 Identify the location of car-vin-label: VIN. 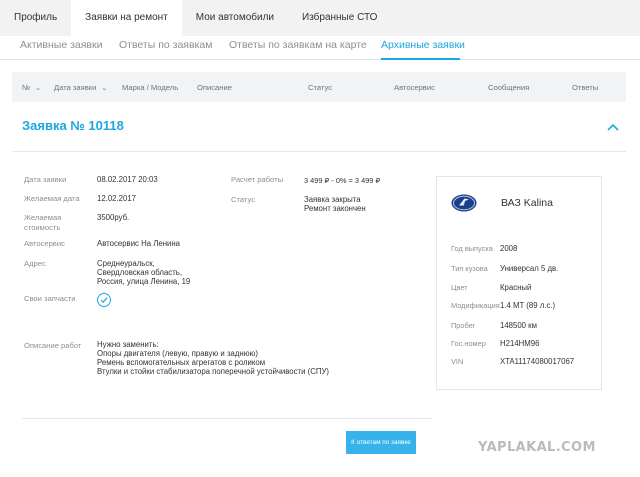
(457, 361).